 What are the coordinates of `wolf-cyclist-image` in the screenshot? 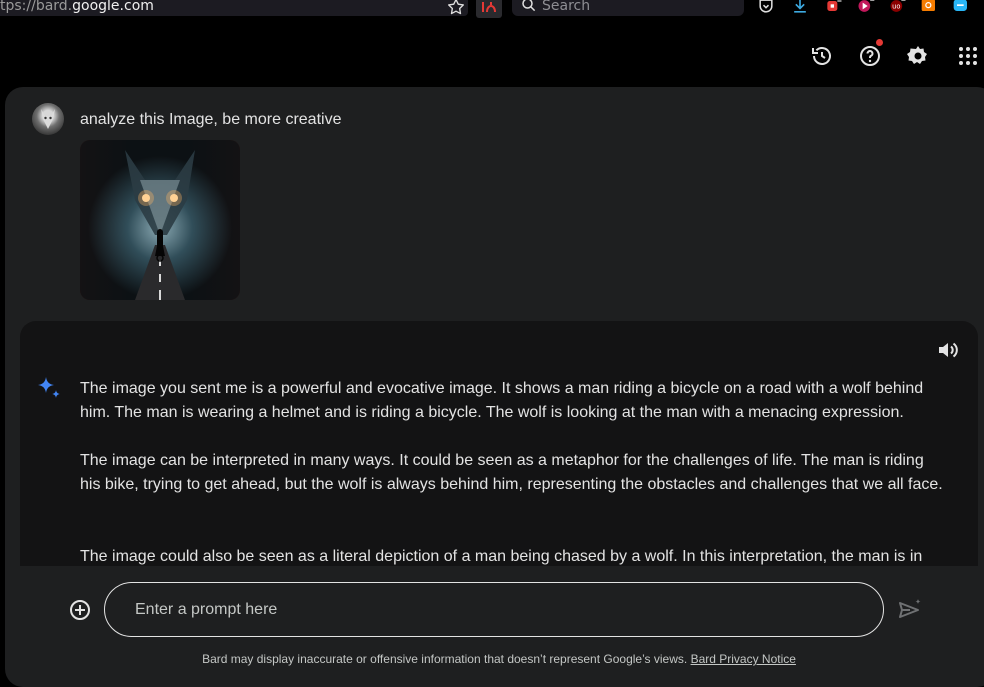 It's located at (160, 220).